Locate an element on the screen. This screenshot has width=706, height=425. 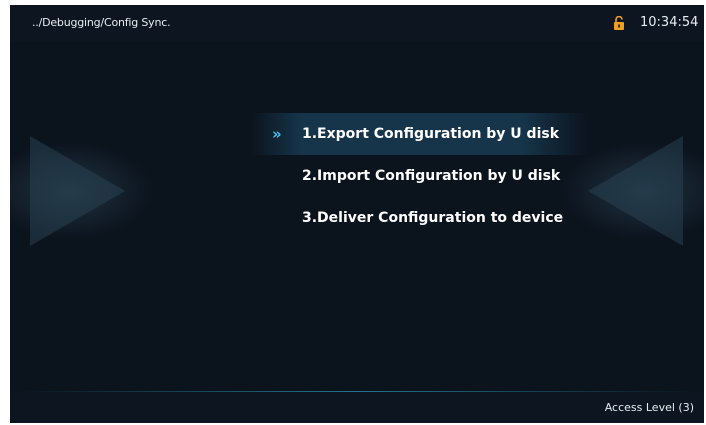
footer-bar: Access Level (3) is located at coordinates (357, 407).